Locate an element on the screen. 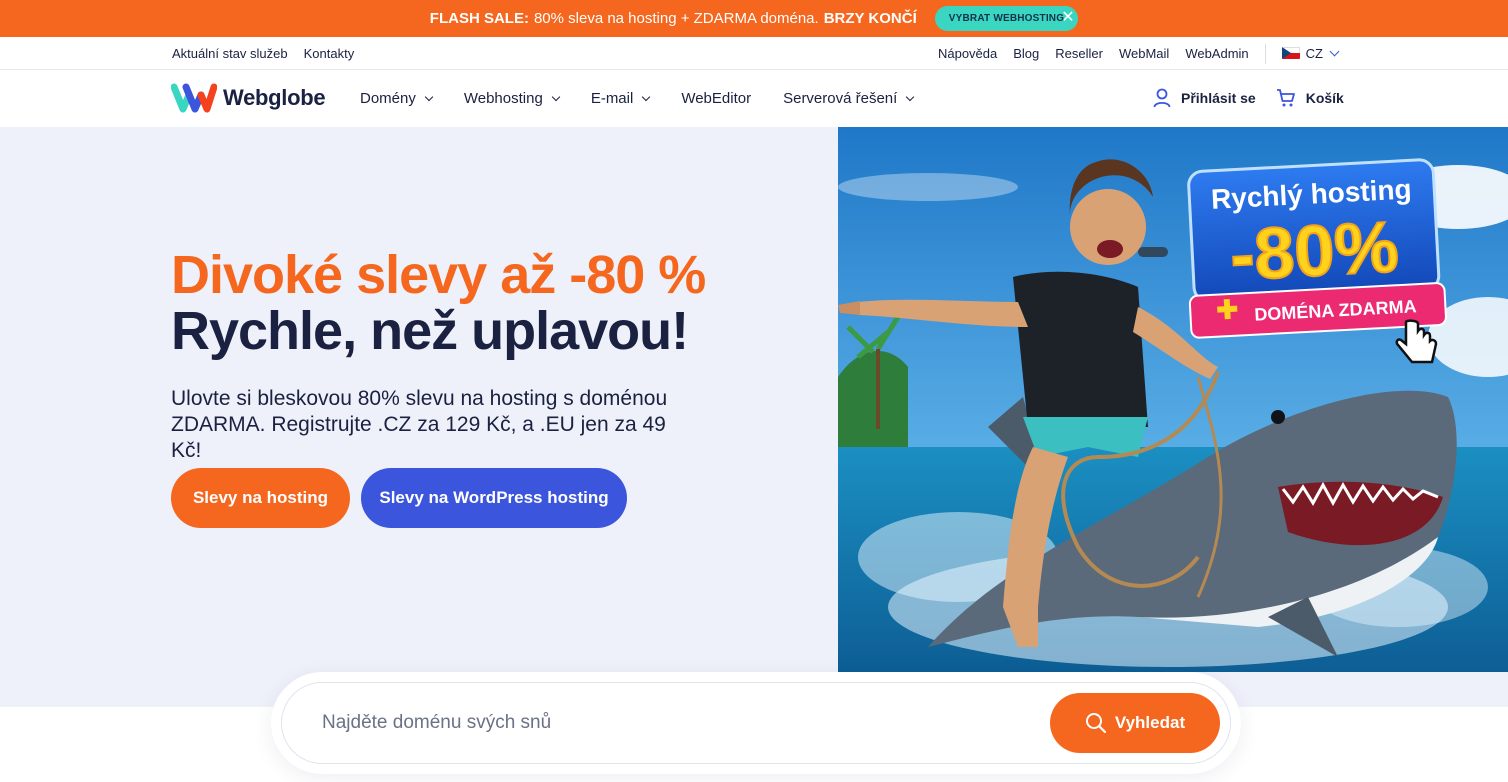  search-placeholder: Najděte doménu svých snů is located at coordinates (437, 722).